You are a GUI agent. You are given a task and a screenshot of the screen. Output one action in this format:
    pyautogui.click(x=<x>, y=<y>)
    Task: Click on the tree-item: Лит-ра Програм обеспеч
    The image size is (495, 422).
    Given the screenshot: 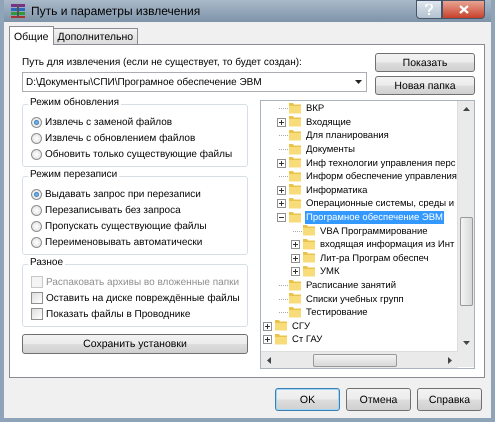 What is the action you would take?
    pyautogui.click(x=374, y=258)
    